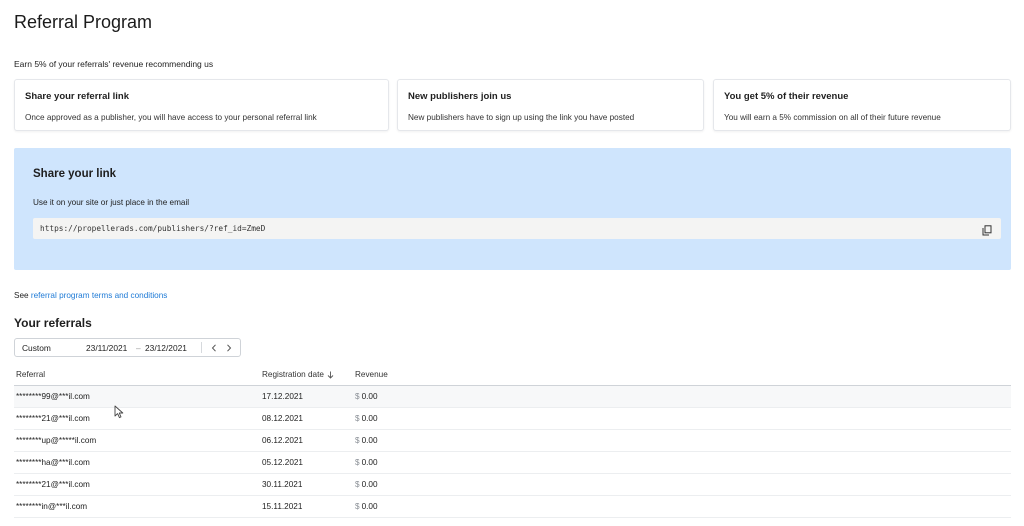 The image size is (1024, 526). What do you see at coordinates (53, 323) in the screenshot?
I see `referrals-title: Your referrals` at bounding box center [53, 323].